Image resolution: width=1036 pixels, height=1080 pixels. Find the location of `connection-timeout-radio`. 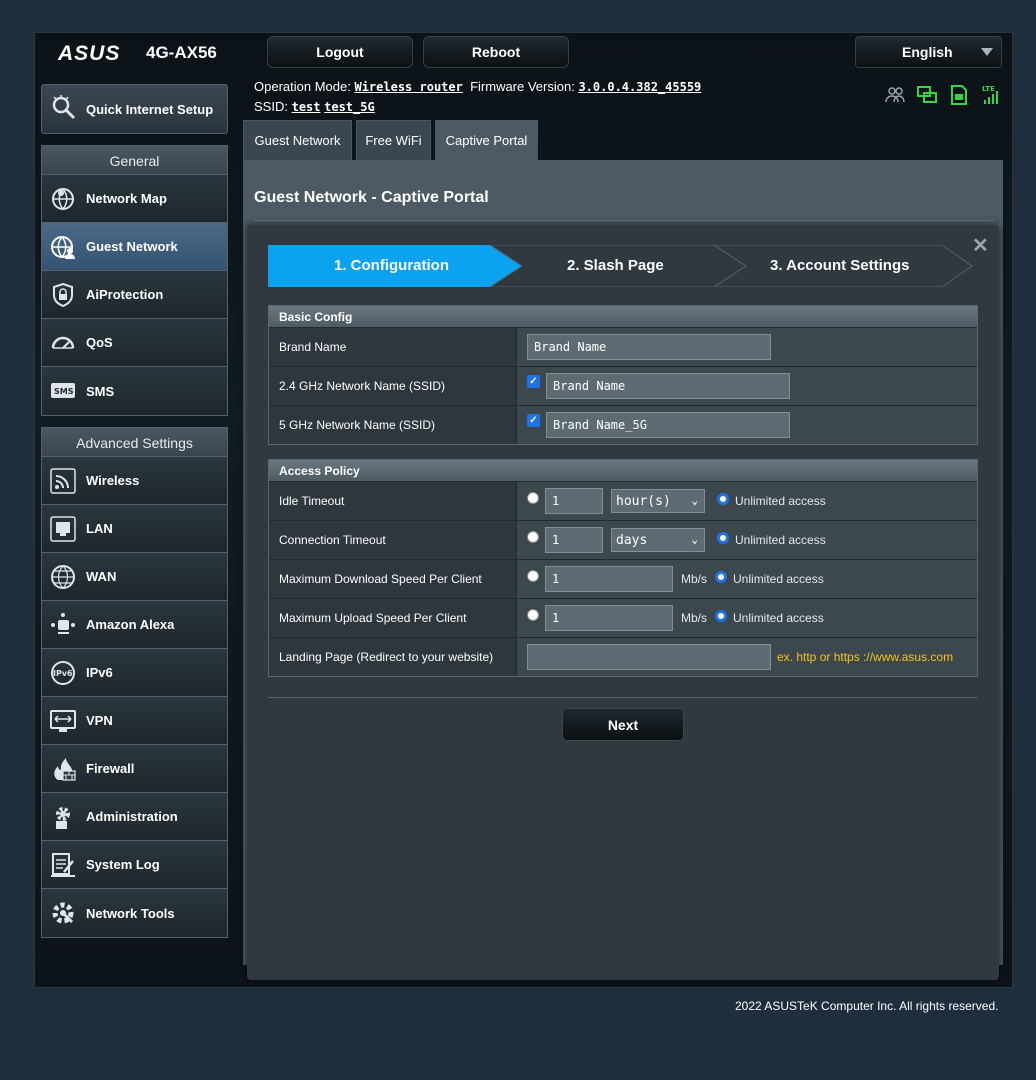

connection-timeout-radio is located at coordinates (533, 537).